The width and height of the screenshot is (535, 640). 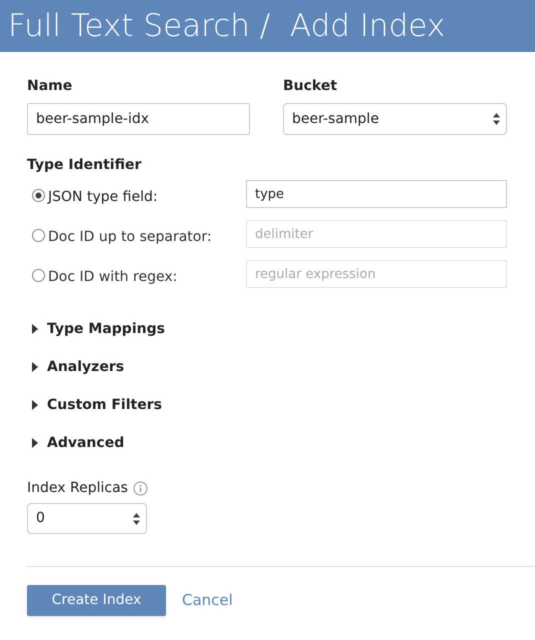 I want to click on cancel-link: Cancel, so click(x=207, y=600).